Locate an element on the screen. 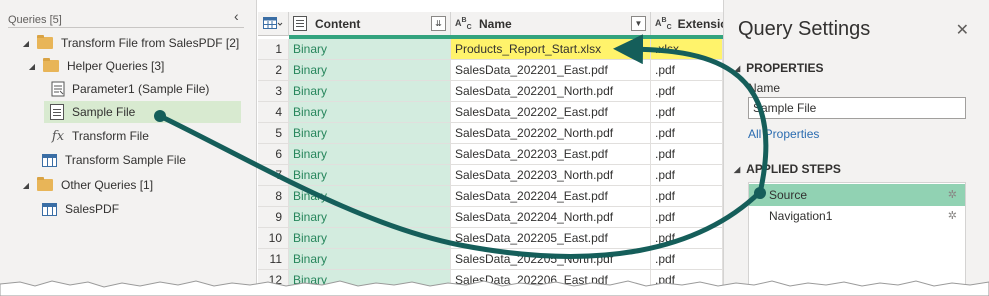 This screenshot has width=989, height=296. tree-item-transform-sample-file: Transform Sample File is located at coordinates (114, 160).